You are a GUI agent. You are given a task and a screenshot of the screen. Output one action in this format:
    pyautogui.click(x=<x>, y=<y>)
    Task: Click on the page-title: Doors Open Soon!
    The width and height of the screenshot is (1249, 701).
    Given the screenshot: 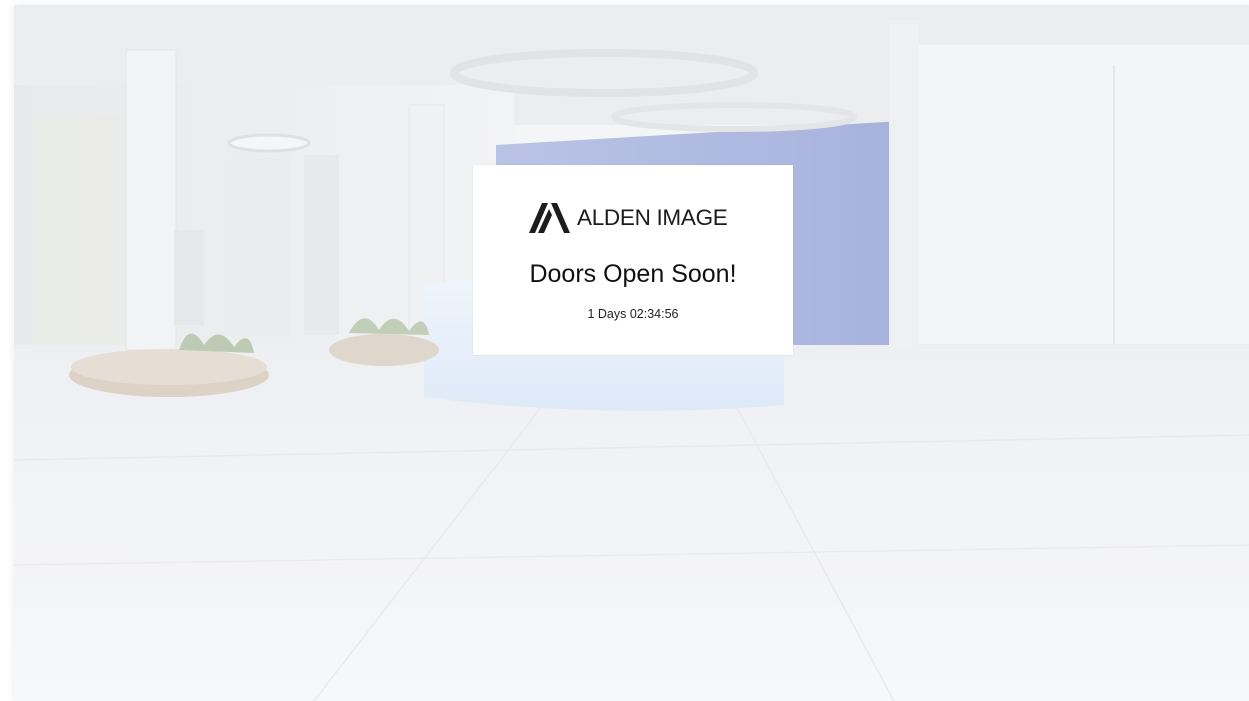 What is the action you would take?
    pyautogui.click(x=633, y=274)
    